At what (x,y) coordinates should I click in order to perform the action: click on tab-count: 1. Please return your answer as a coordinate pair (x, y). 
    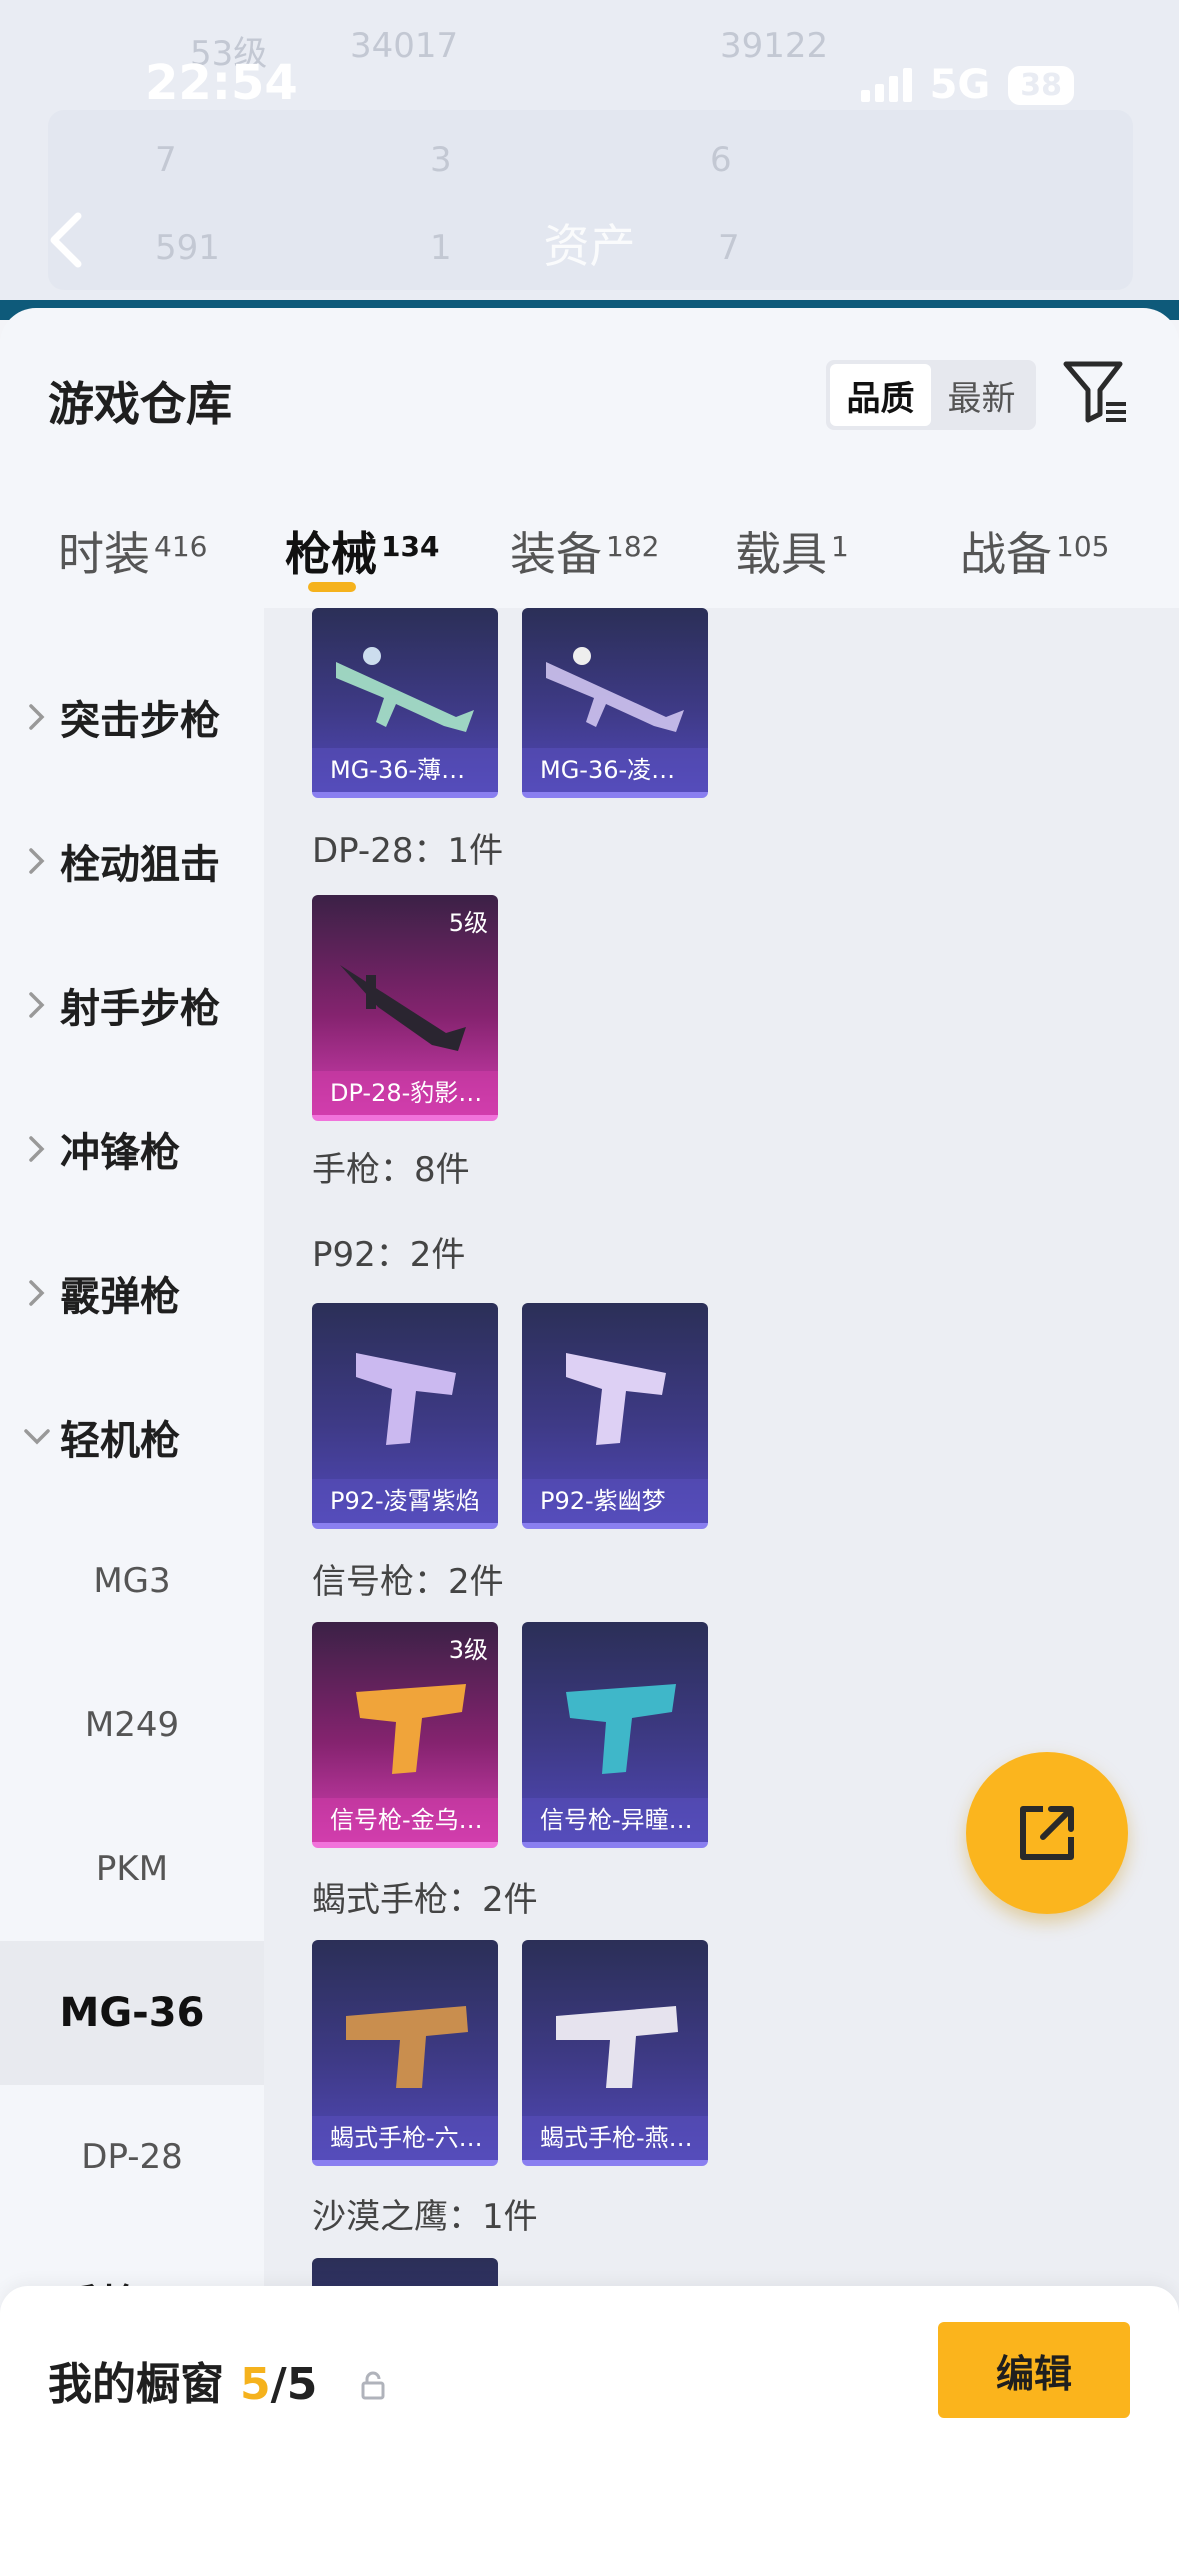
    Looking at the image, I should click on (840, 546).